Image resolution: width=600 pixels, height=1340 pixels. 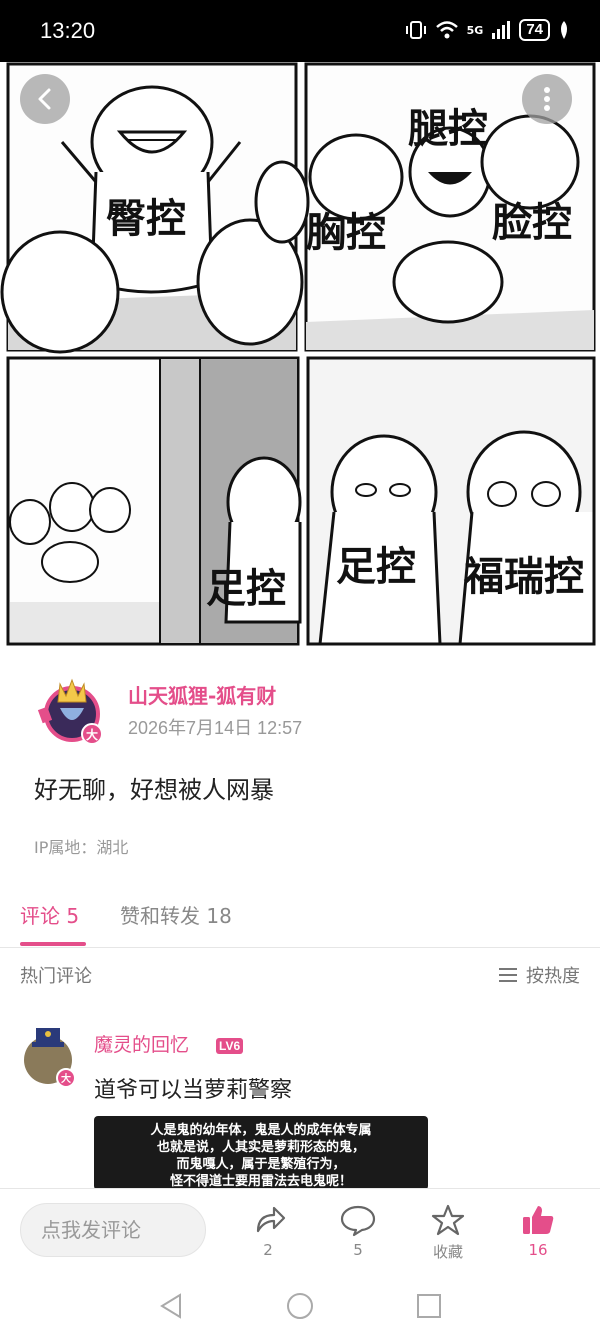 I want to click on post-timestamp: 2026年7月14日 12:57, so click(x=215, y=728).